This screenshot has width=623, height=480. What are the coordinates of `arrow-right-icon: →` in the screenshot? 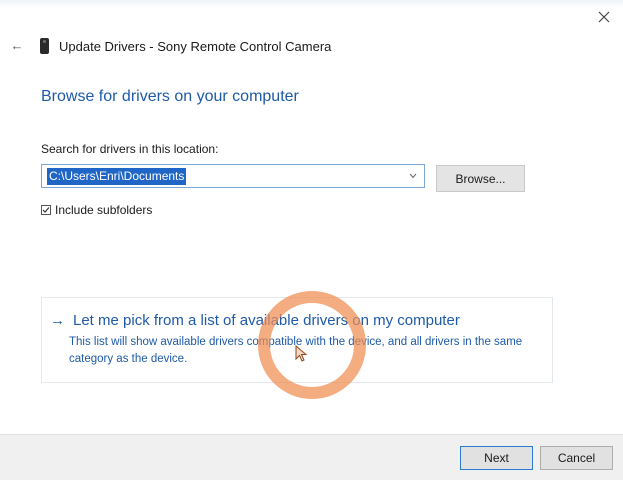 It's located at (57, 320).